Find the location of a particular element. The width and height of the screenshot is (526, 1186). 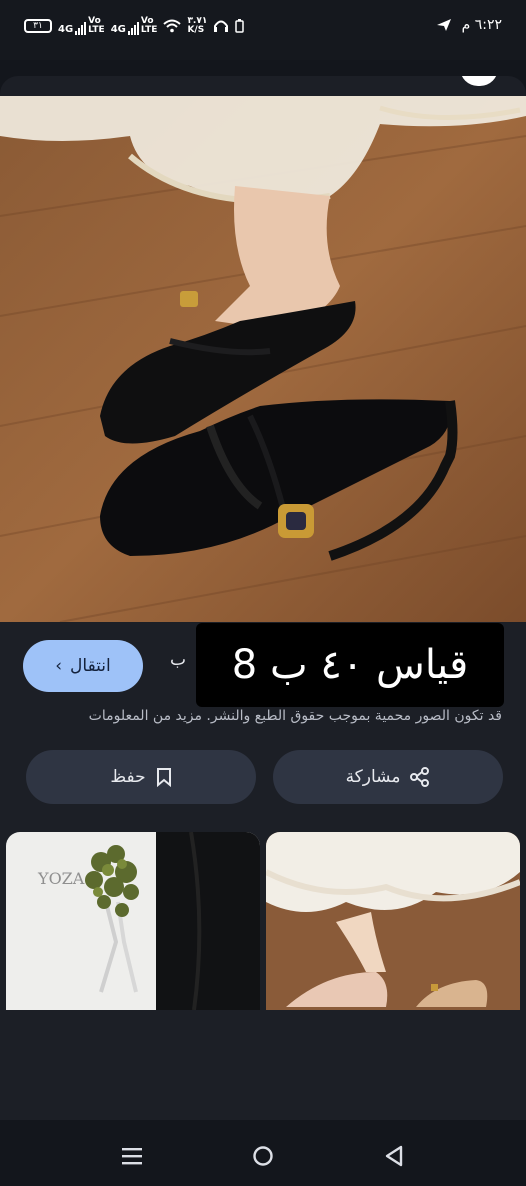

battery-level: ٣١ is located at coordinates (38, 26).